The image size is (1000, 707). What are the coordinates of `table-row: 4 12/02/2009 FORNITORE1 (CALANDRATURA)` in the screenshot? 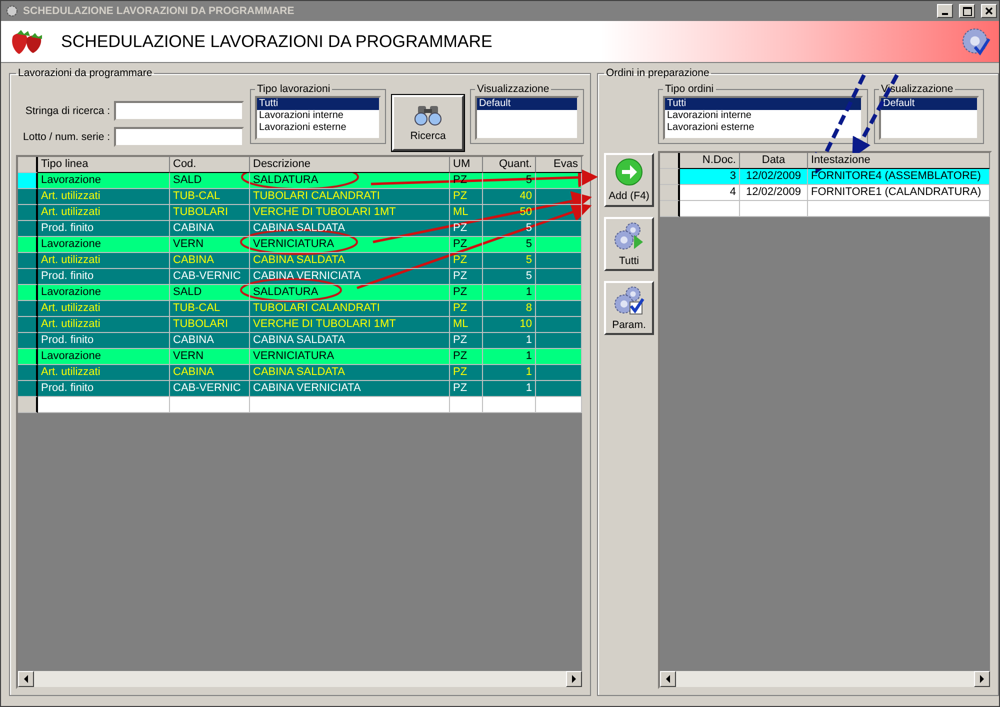 It's located at (825, 193).